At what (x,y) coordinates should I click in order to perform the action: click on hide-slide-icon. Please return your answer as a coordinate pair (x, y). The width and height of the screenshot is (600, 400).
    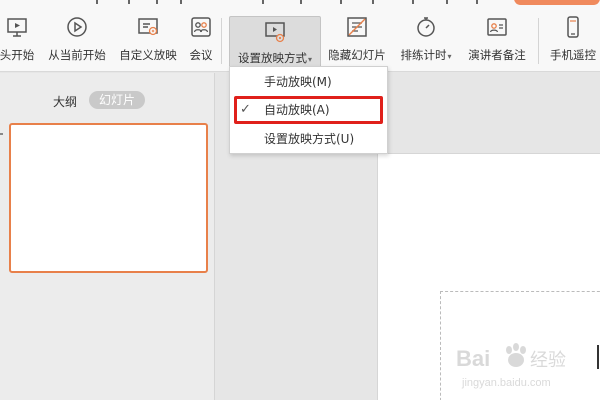
    Looking at the image, I should click on (357, 27).